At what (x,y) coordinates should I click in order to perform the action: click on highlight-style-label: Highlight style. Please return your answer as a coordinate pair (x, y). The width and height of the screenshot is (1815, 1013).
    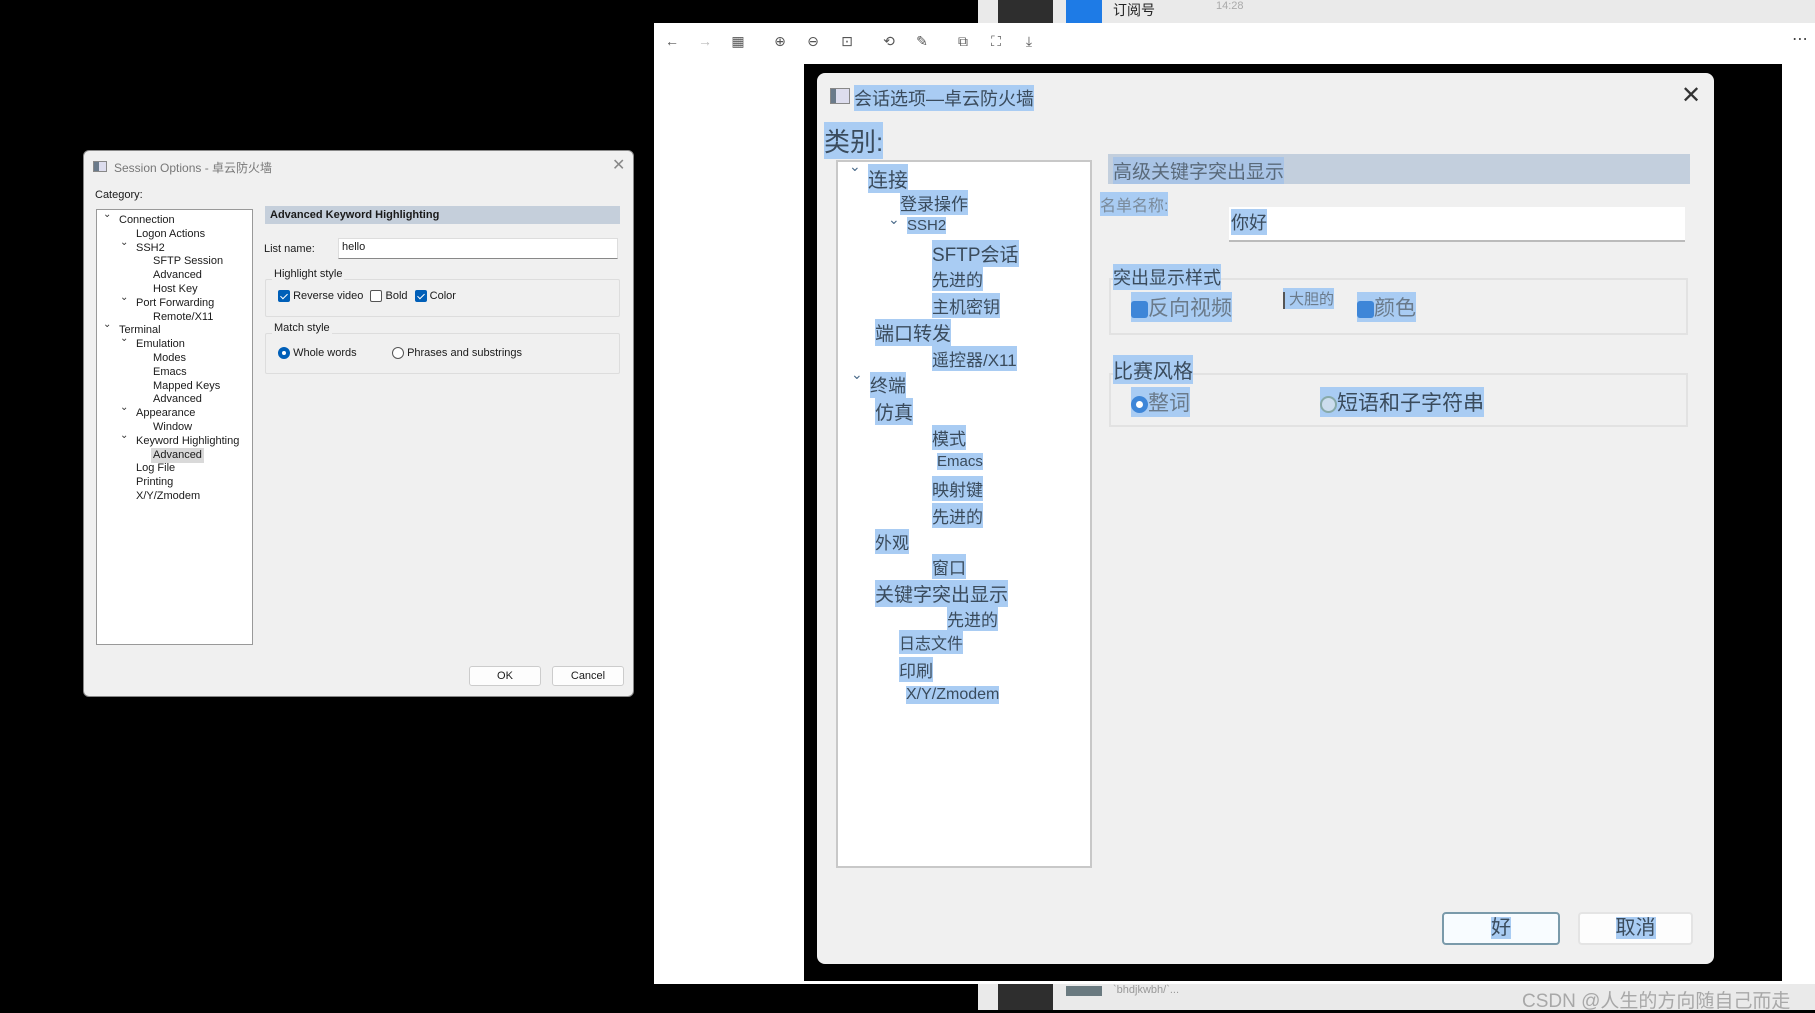
    Looking at the image, I should click on (308, 274).